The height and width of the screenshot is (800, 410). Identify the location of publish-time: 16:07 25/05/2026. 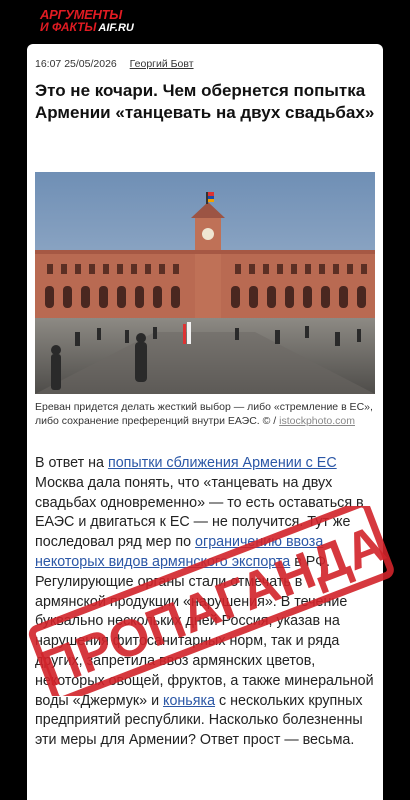
(76, 64).